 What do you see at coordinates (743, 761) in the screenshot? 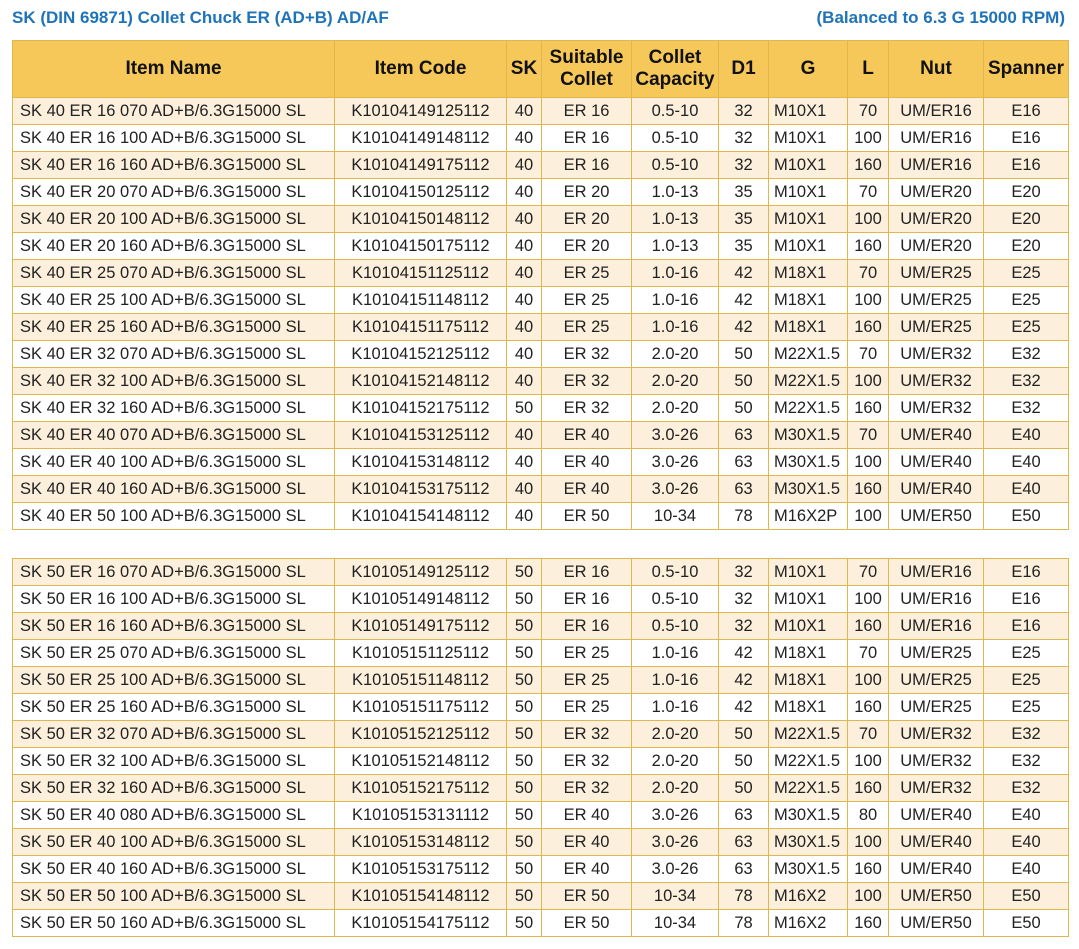
I see `cell-d1: 50` at bounding box center [743, 761].